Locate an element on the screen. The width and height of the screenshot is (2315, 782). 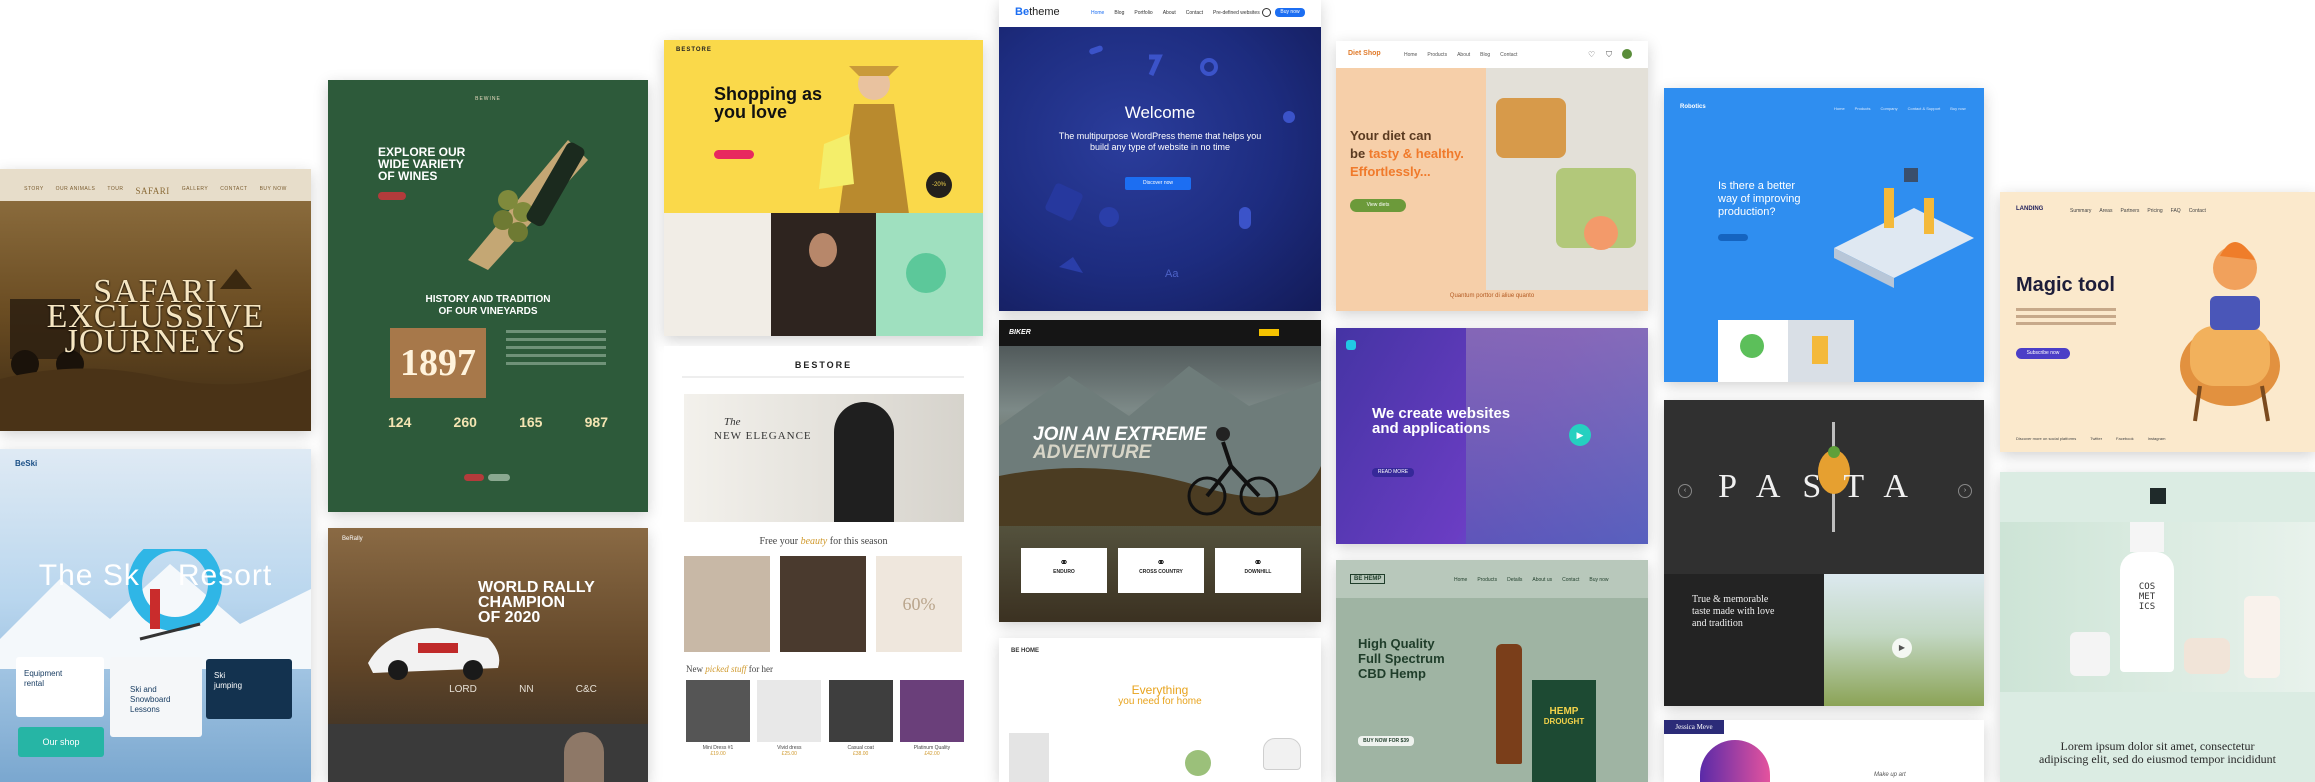
diet-logo: Diet Shop is located at coordinates (1364, 53).